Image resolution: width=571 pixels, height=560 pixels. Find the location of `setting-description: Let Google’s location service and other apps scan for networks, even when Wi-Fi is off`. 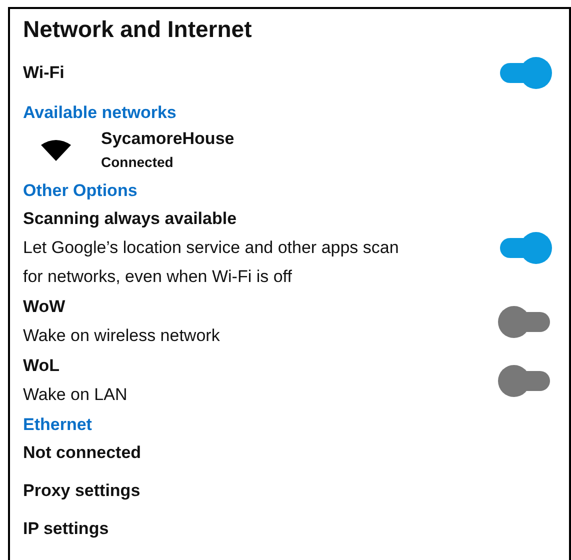

setting-description: Let Google’s location service and other apps scan for networks, even when Wi-Fi is off is located at coordinates (211, 262).